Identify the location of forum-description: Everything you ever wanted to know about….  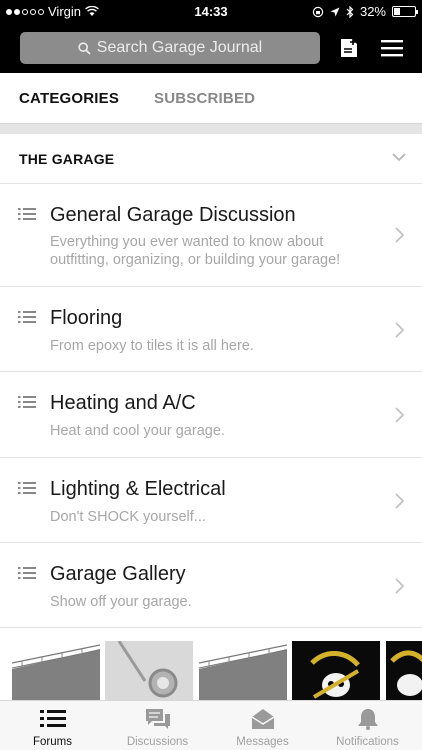
(215, 251).